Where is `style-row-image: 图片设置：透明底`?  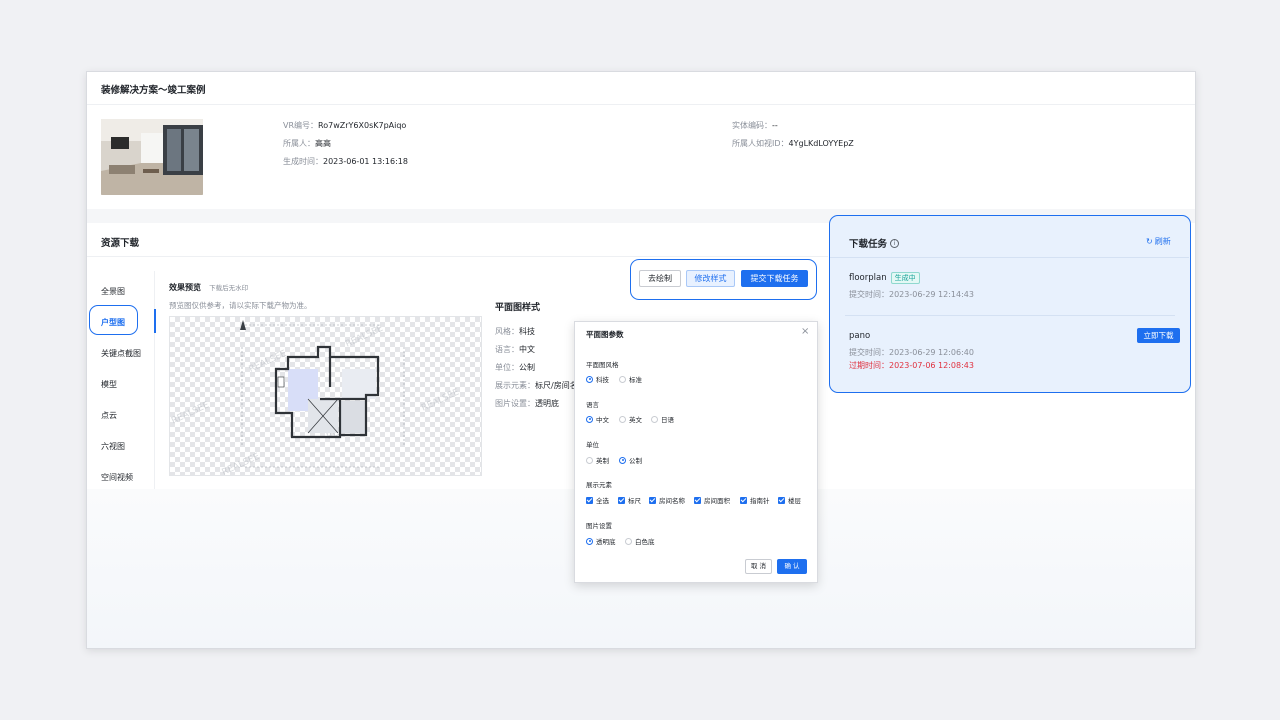
style-row-image: 图片设置：透明底 is located at coordinates (527, 403).